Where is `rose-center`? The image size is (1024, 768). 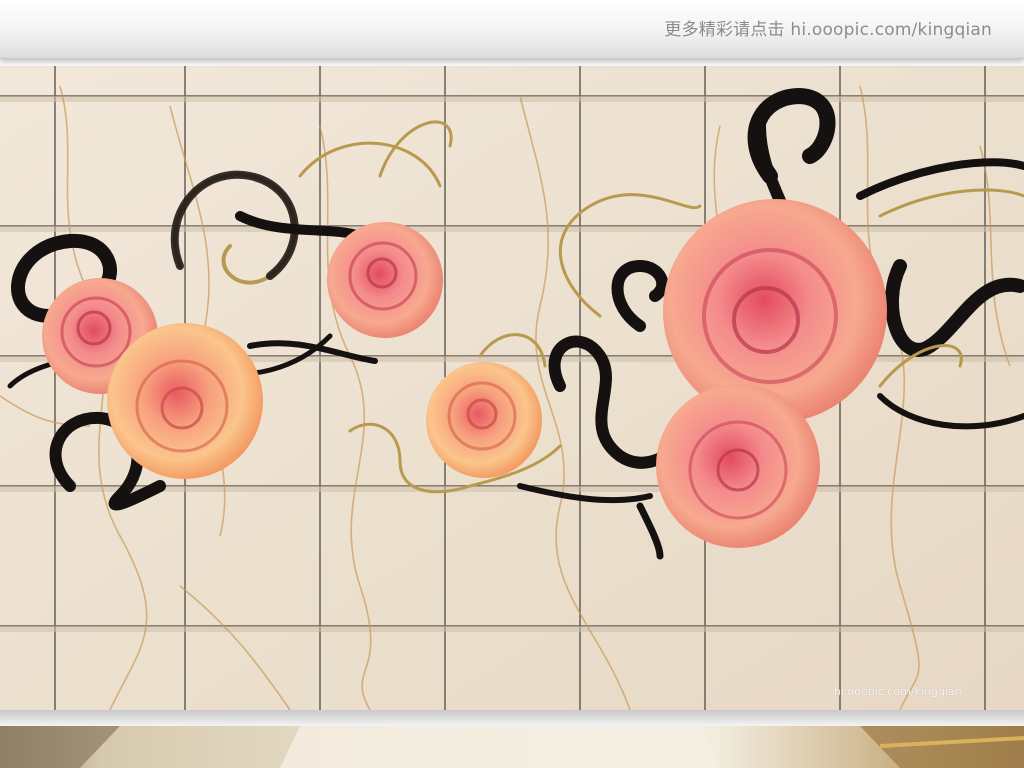
rose-center is located at coordinates (484, 420).